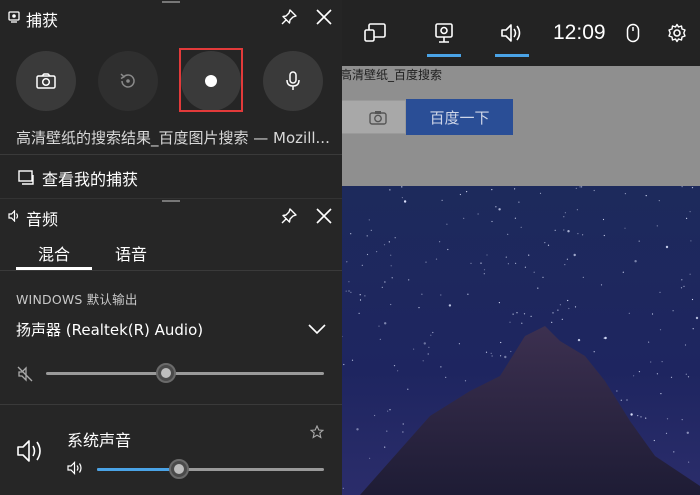  What do you see at coordinates (171, 270) in the screenshot?
I see `divider` at bounding box center [171, 270].